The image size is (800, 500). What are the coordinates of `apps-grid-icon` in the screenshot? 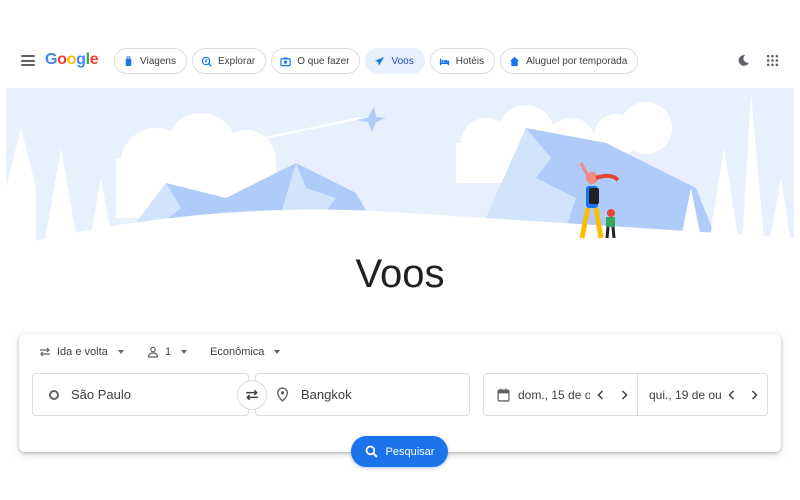 It's located at (772, 60).